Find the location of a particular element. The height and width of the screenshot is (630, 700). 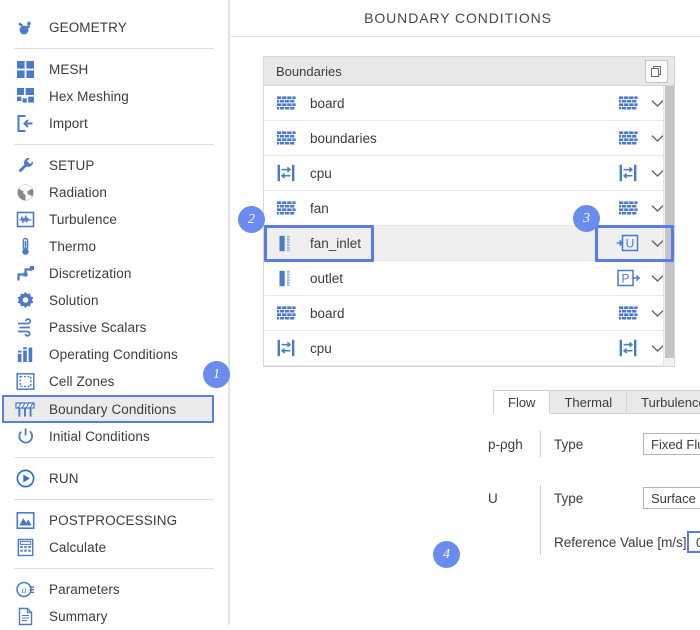

type-select: Surface Normal Fixed Value is located at coordinates (671, 498).